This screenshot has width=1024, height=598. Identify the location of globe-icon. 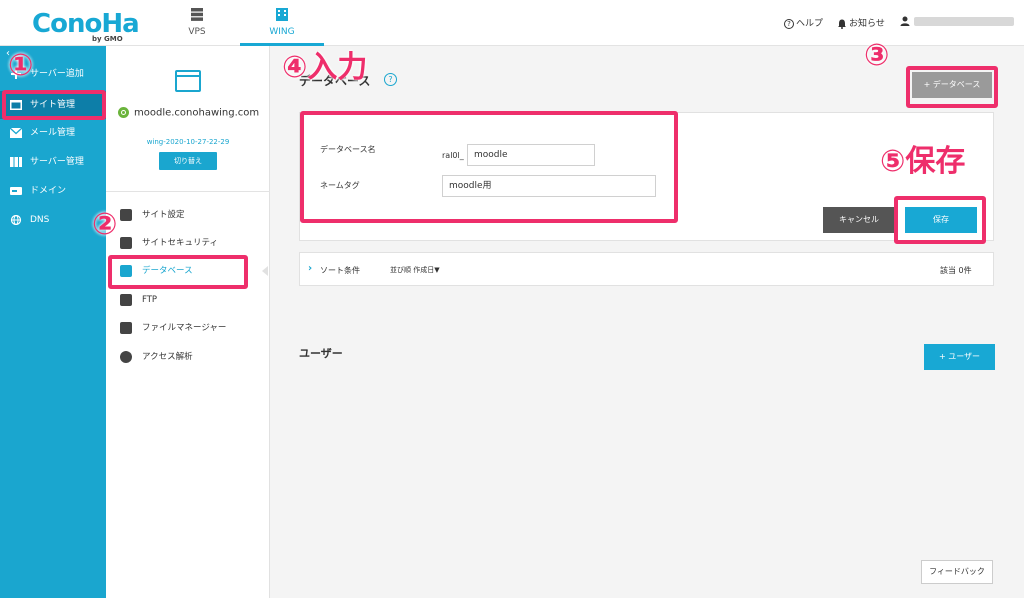
(16, 220).